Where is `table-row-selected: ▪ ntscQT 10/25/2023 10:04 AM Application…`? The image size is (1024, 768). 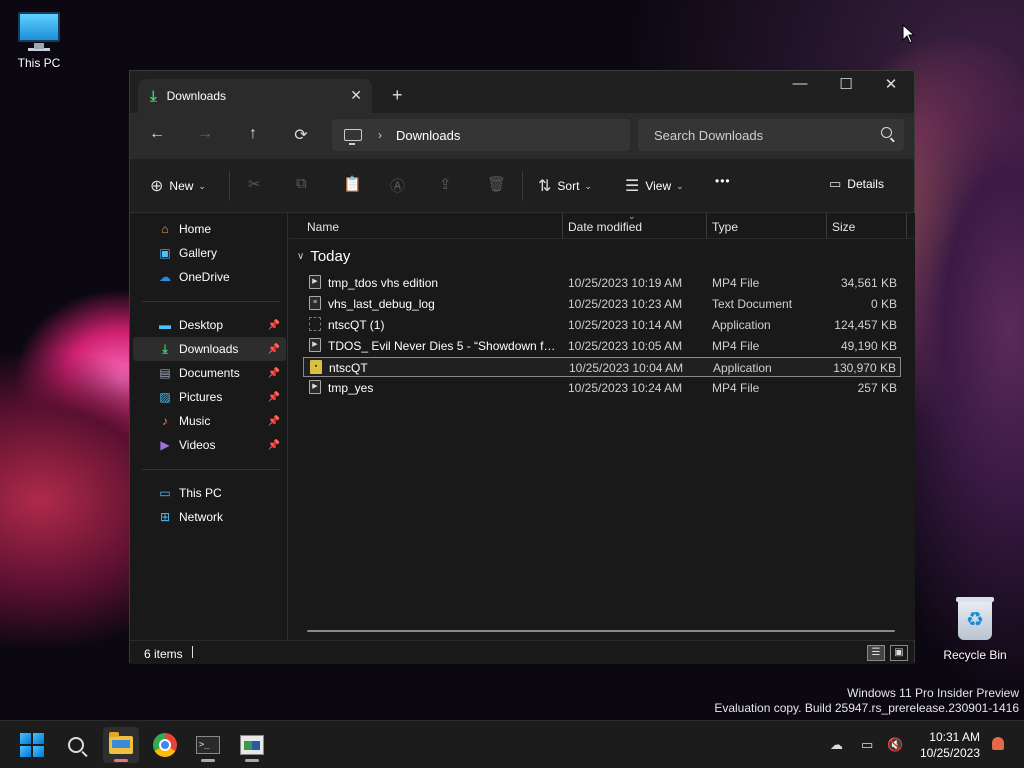 table-row-selected: ▪ ntscQT 10/25/2023 10:04 AM Application… is located at coordinates (602, 367).